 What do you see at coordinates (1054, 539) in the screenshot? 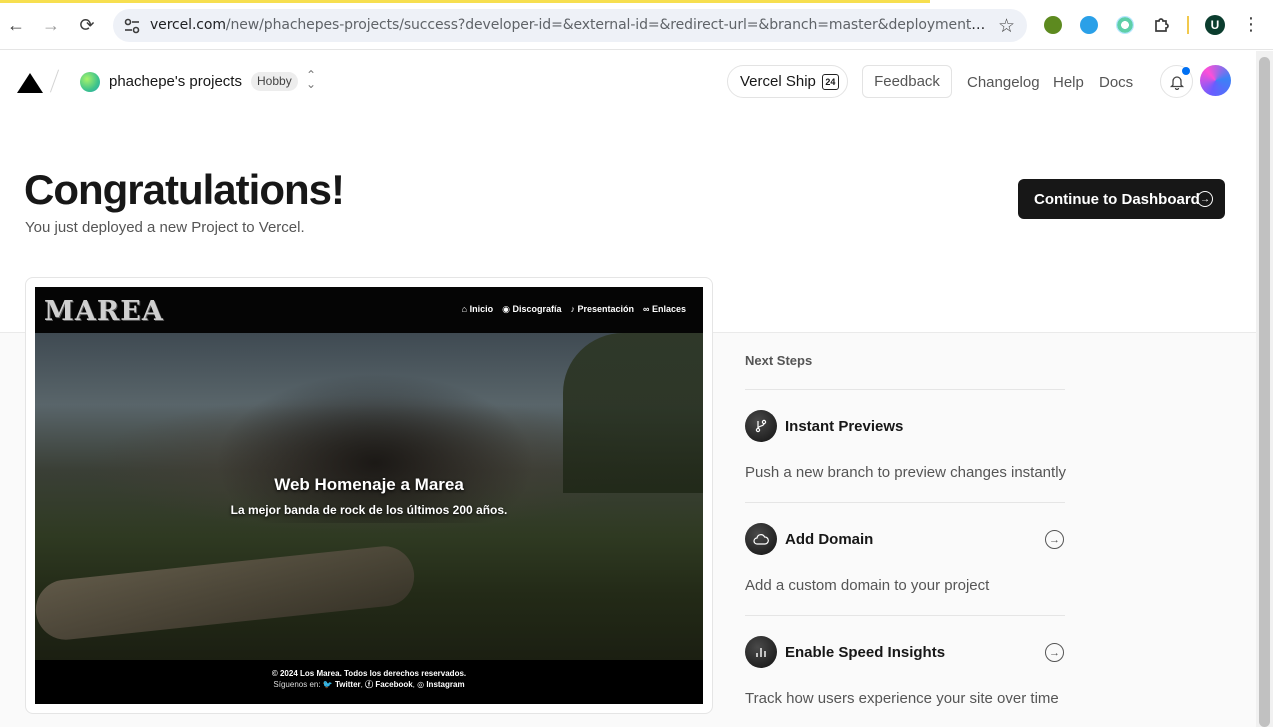
I see `add-domain-arrow-icon: →` at bounding box center [1054, 539].